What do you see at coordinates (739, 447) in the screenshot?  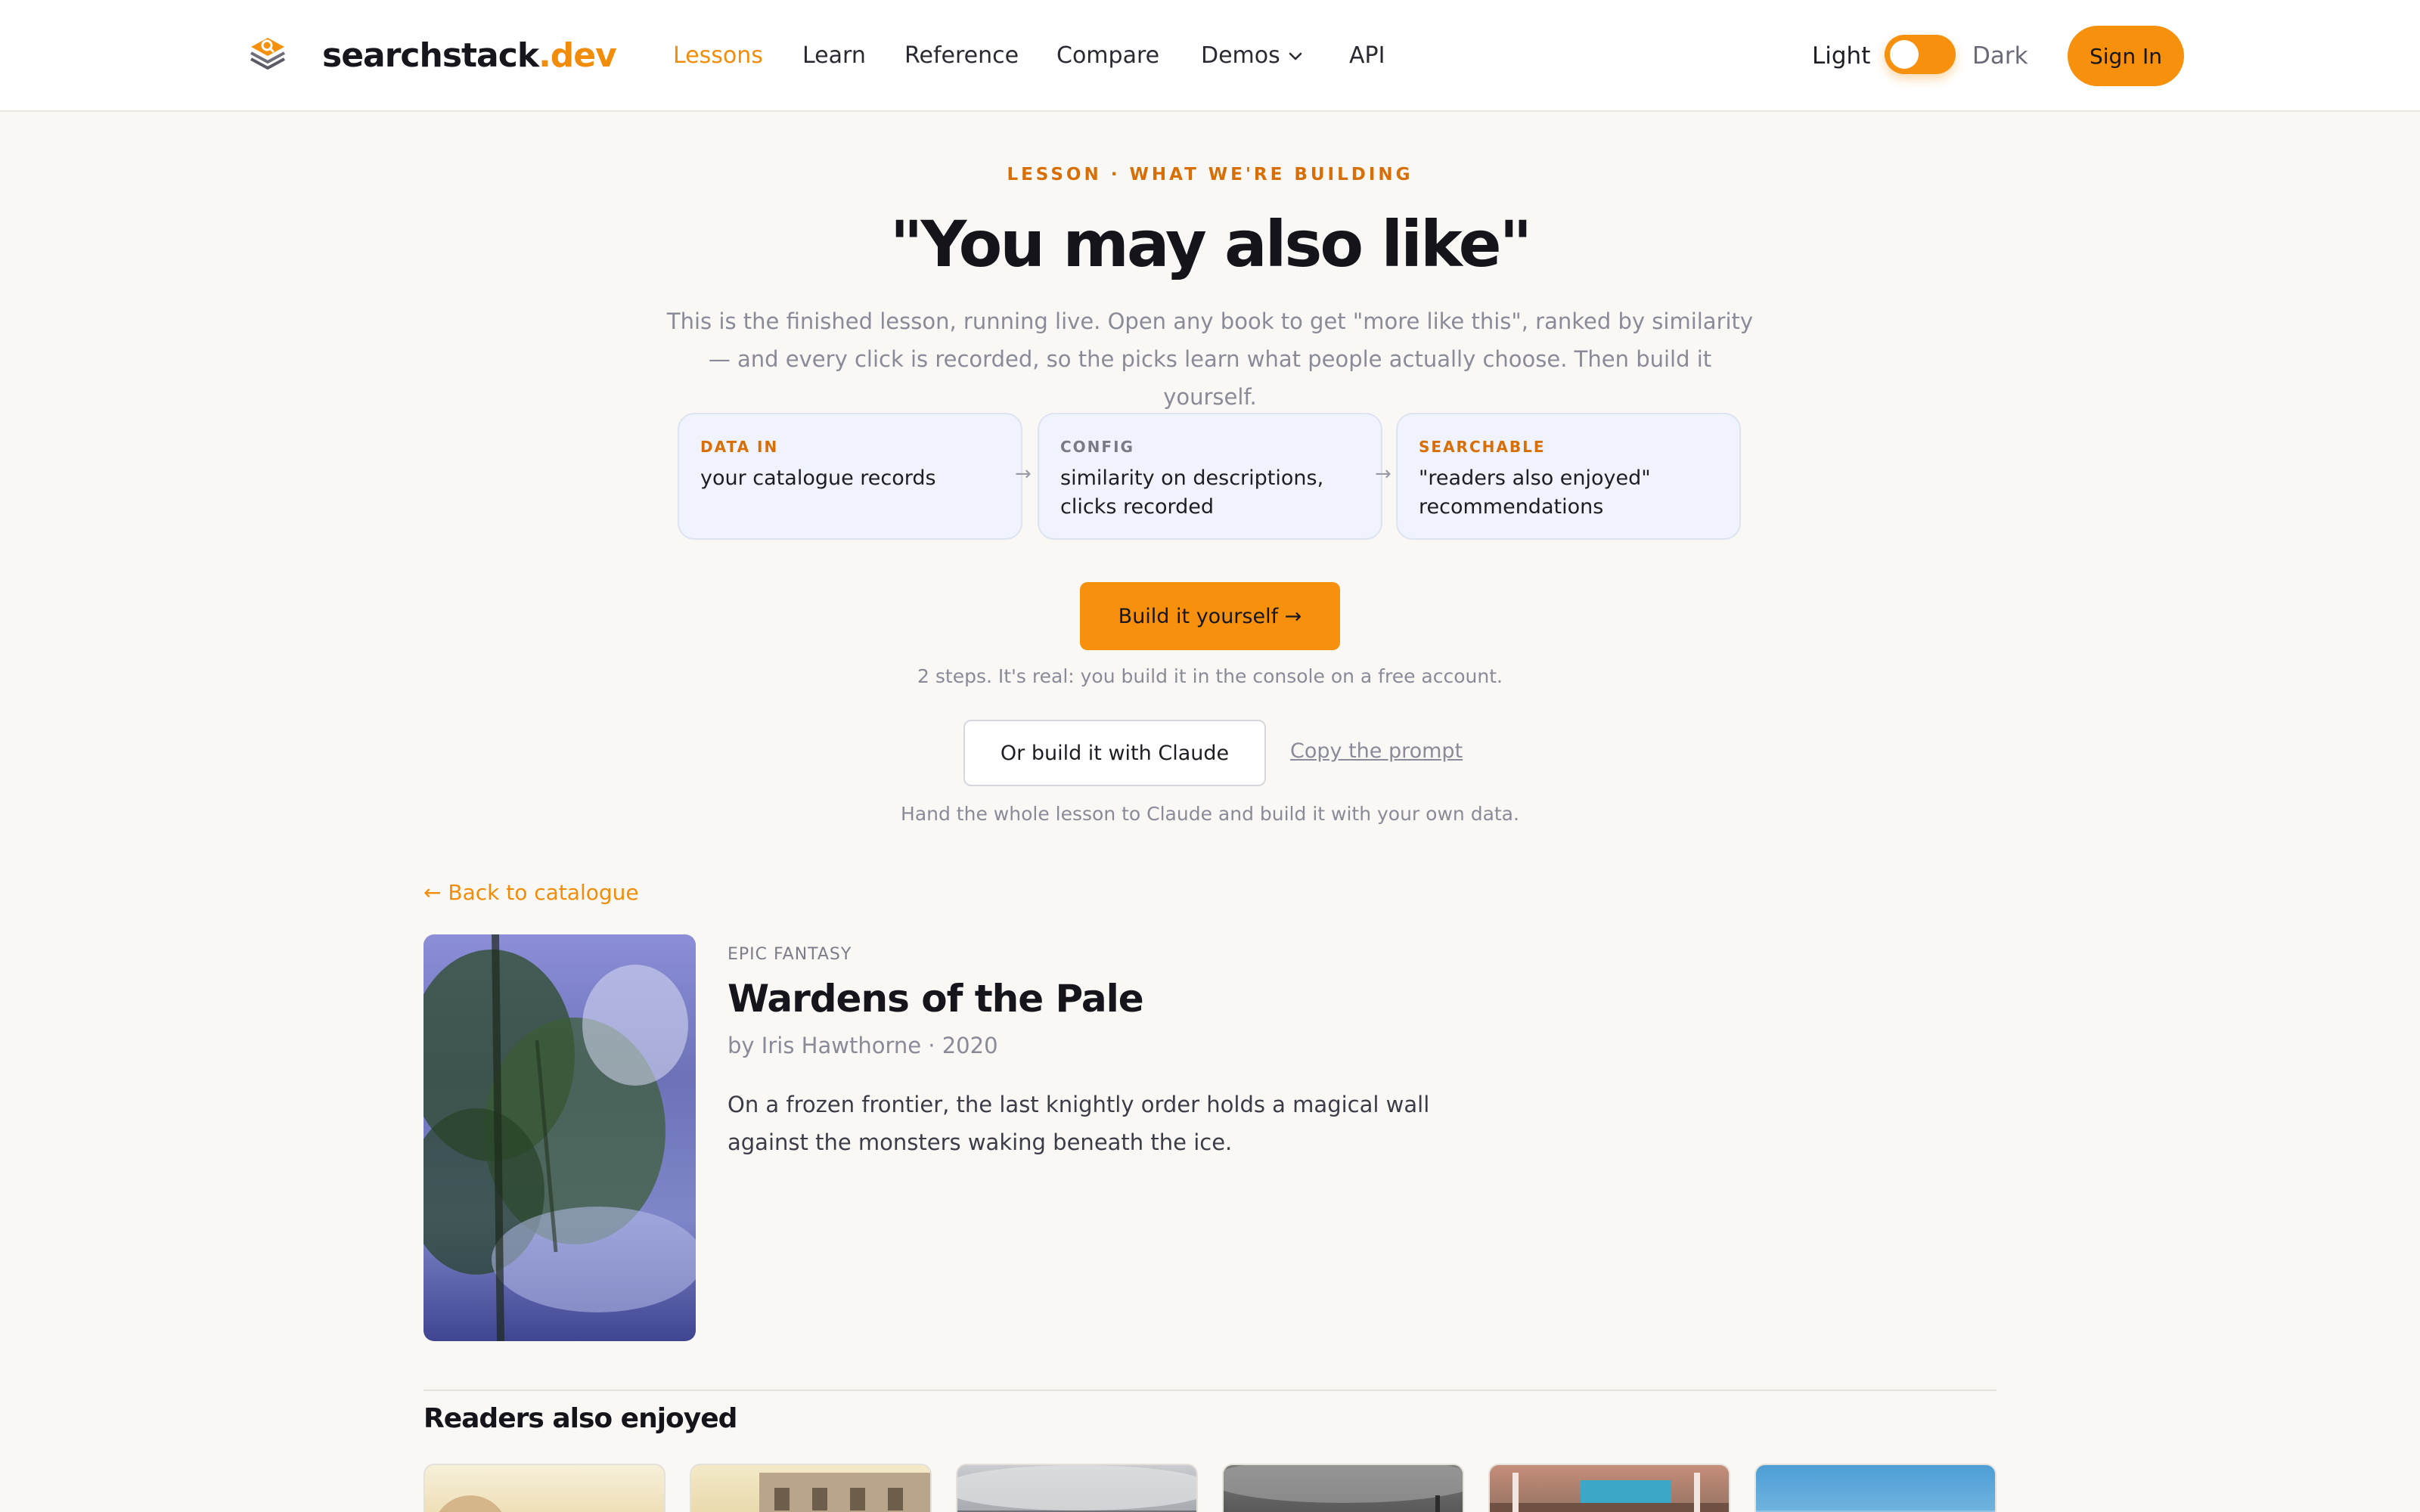 I see `step-label: DATA IN` at bounding box center [739, 447].